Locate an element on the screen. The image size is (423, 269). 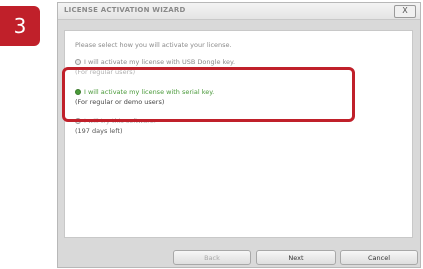
next-button: Next is located at coordinates (296, 257).